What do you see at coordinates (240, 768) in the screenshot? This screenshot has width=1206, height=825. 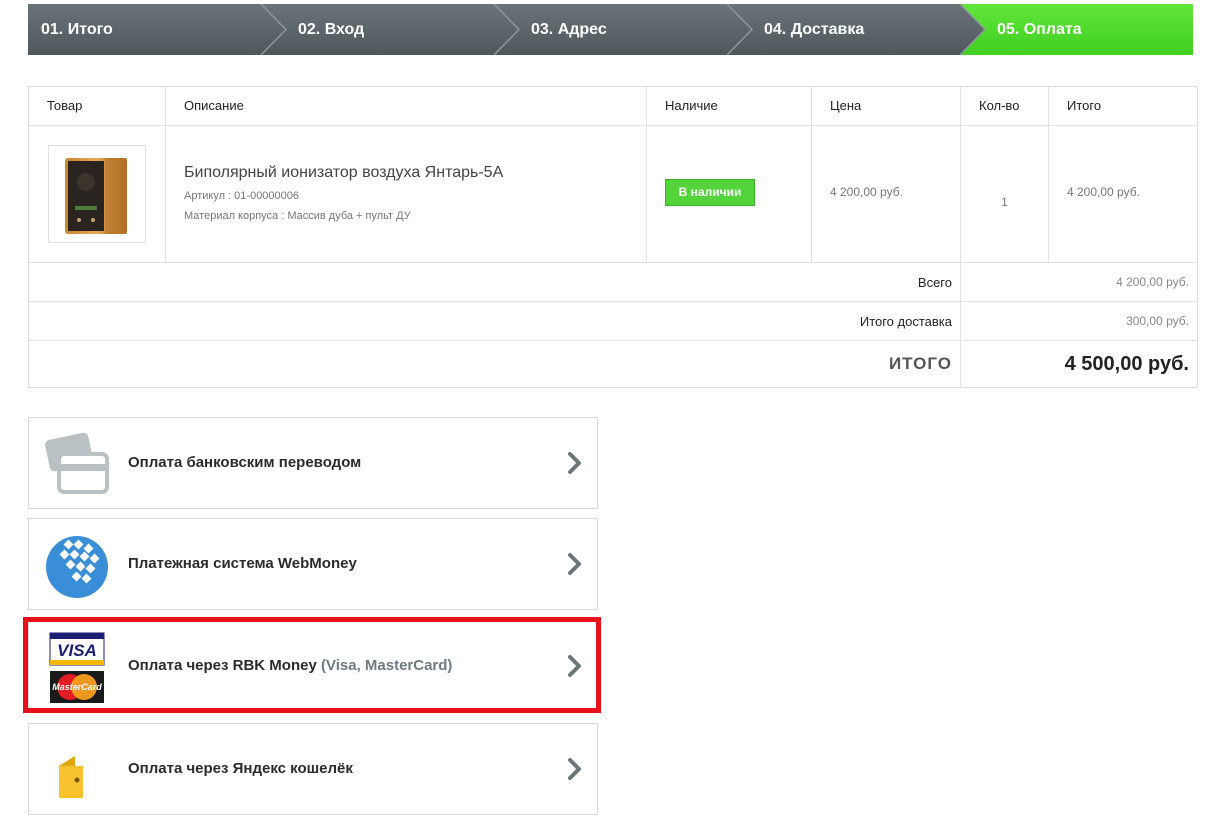 I see `payment-label: Оплата через Яндекс кошелёк` at bounding box center [240, 768].